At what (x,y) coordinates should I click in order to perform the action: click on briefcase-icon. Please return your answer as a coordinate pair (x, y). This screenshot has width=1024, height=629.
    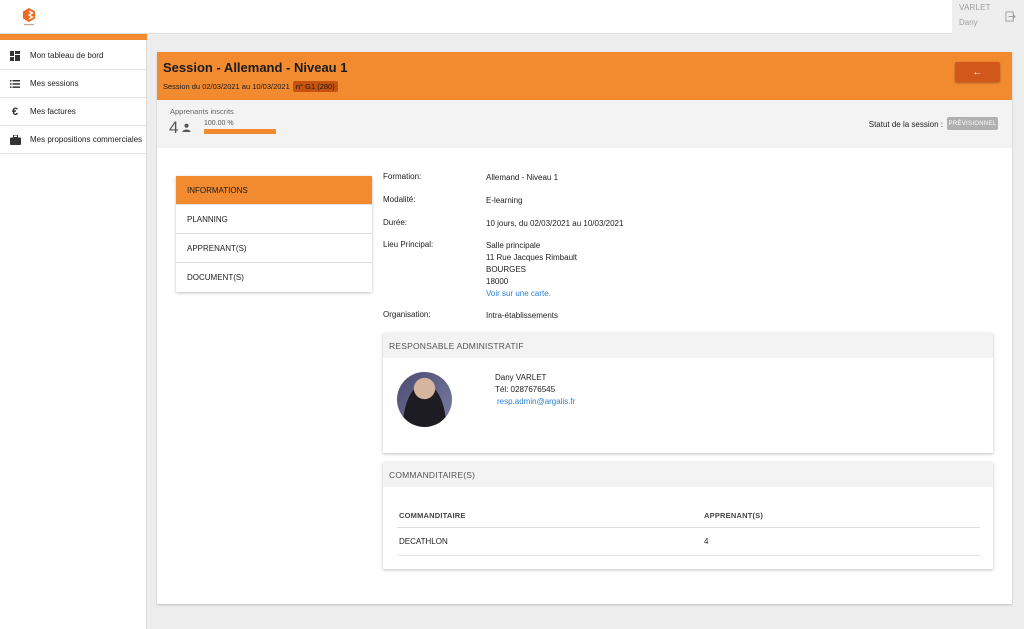
    Looking at the image, I should click on (15, 140).